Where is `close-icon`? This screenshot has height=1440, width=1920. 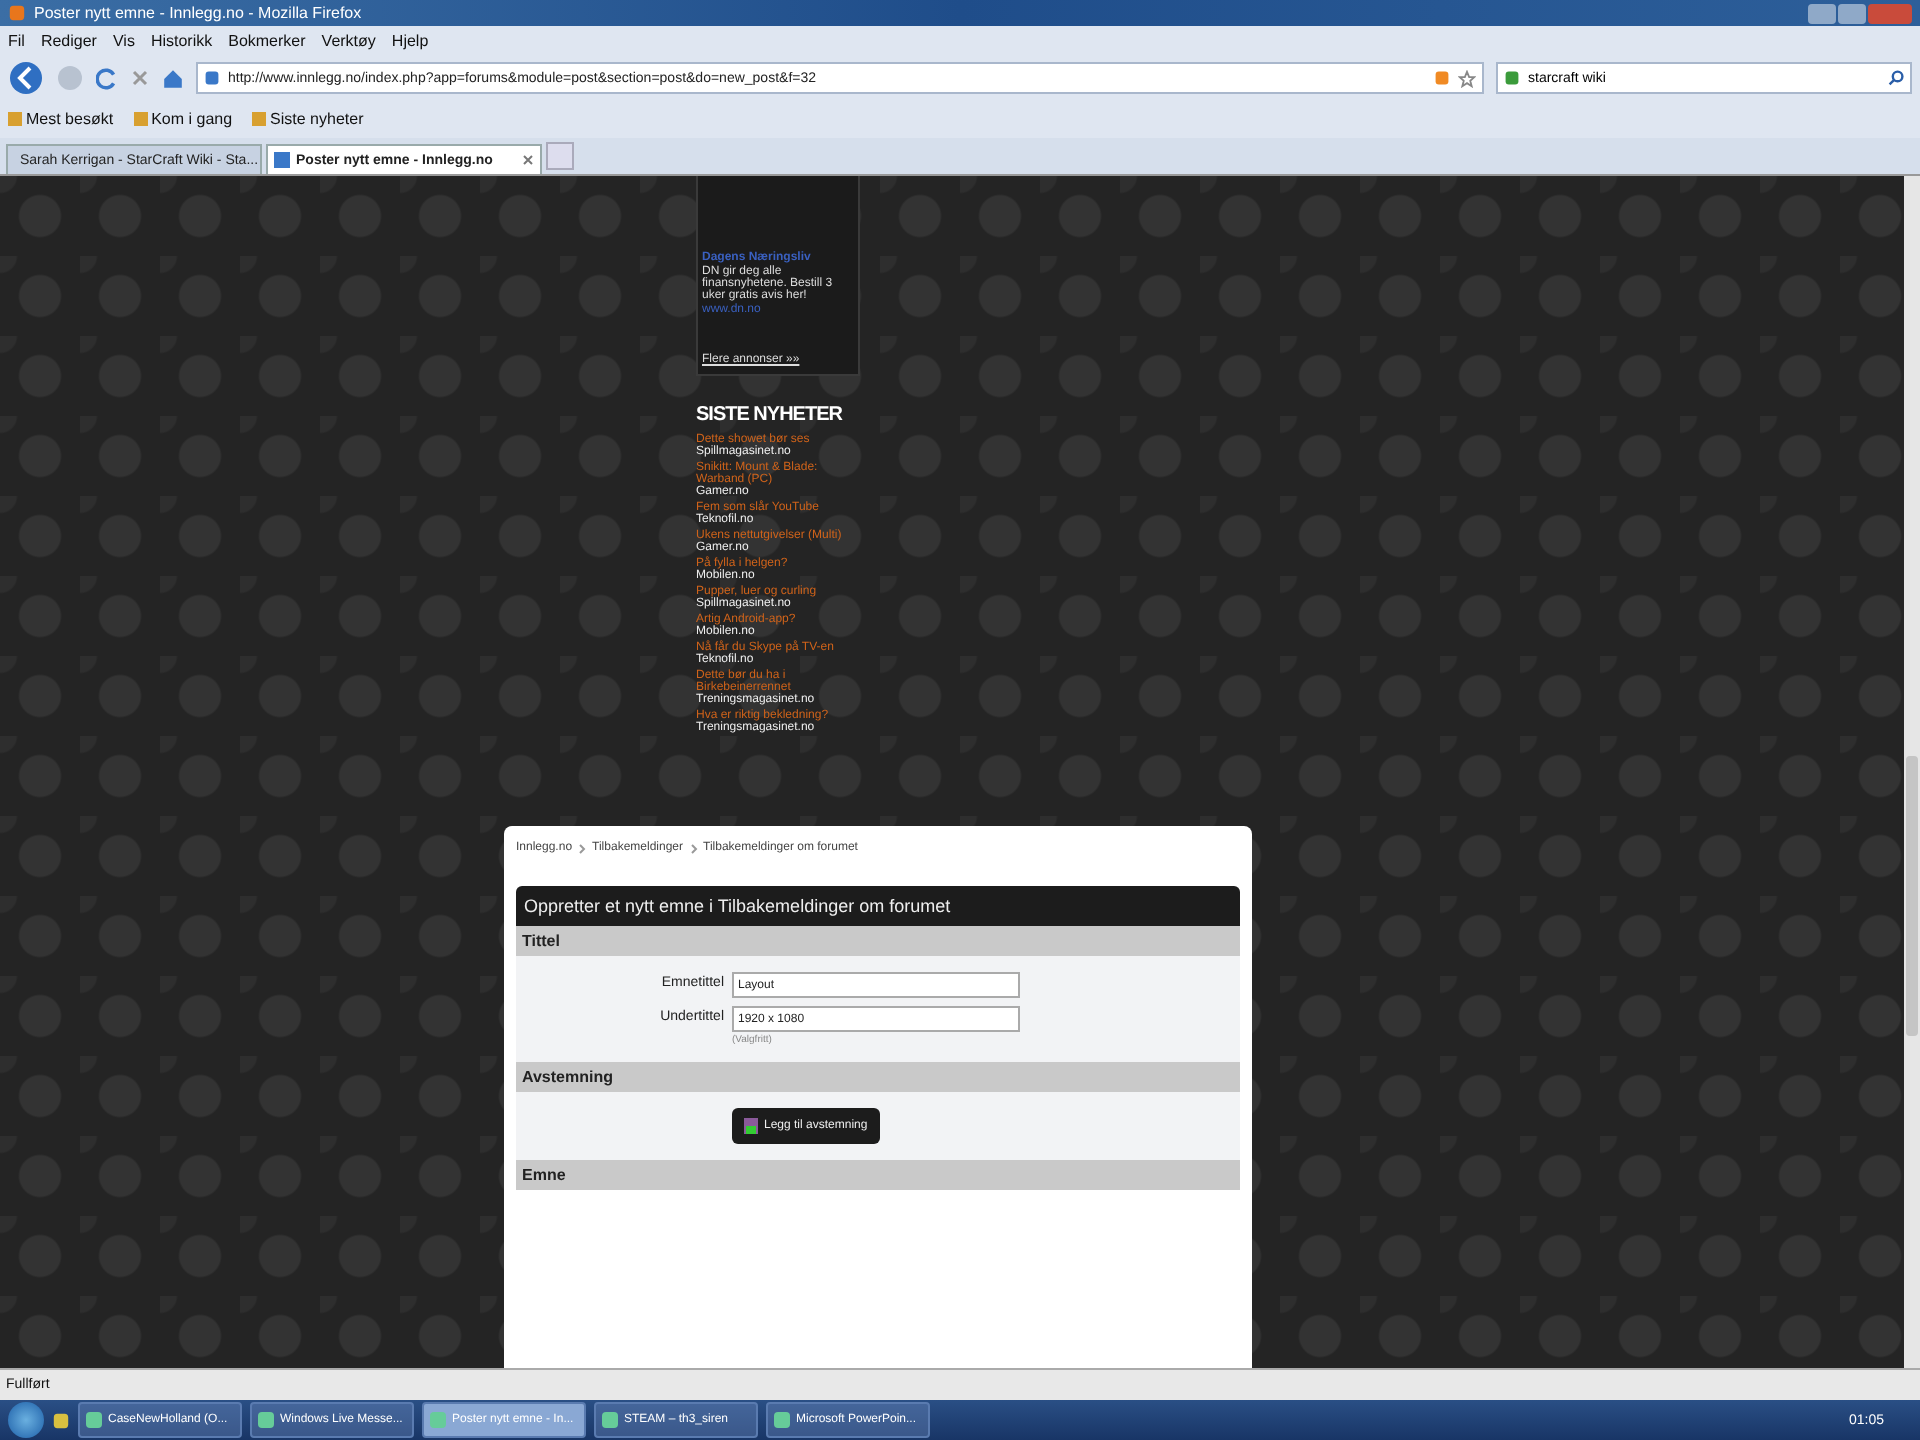
close-icon is located at coordinates (528, 160).